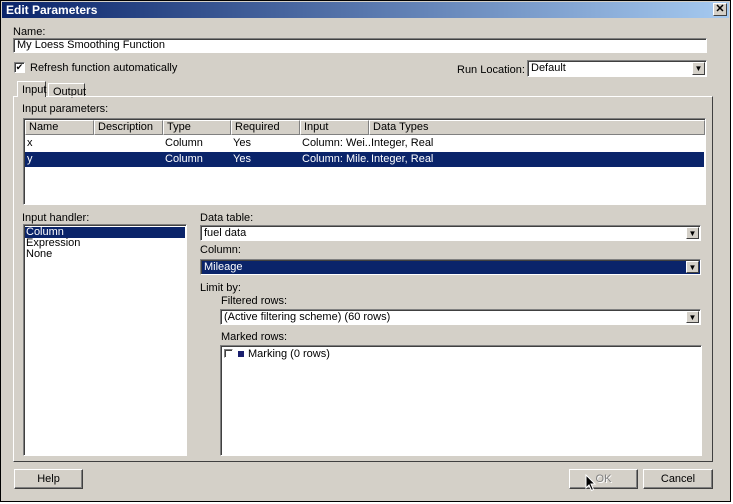  What do you see at coordinates (225, 233) in the screenshot?
I see `data-table-value: fuel data` at bounding box center [225, 233].